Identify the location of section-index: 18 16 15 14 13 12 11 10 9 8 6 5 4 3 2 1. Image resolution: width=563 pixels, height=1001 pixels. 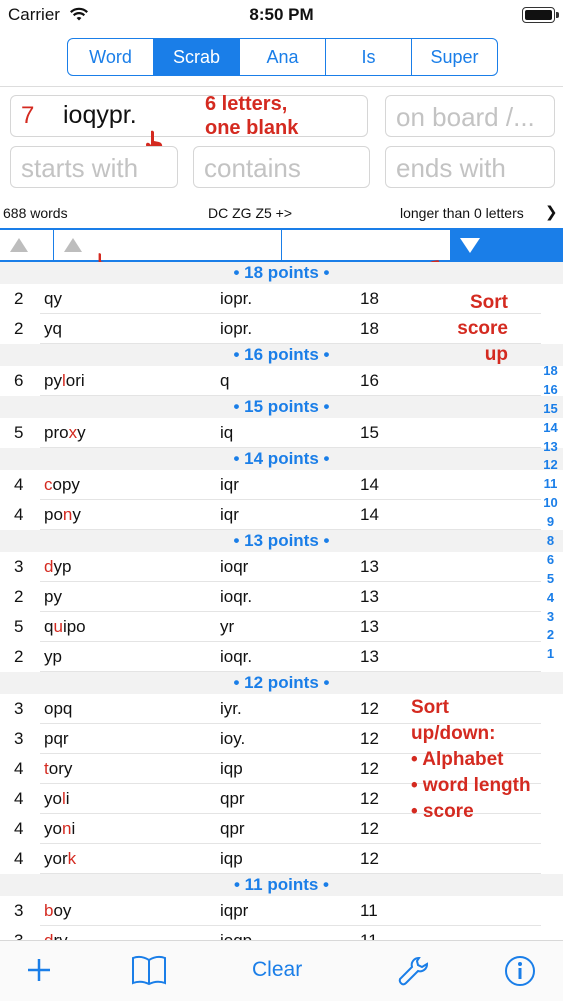
(550, 513).